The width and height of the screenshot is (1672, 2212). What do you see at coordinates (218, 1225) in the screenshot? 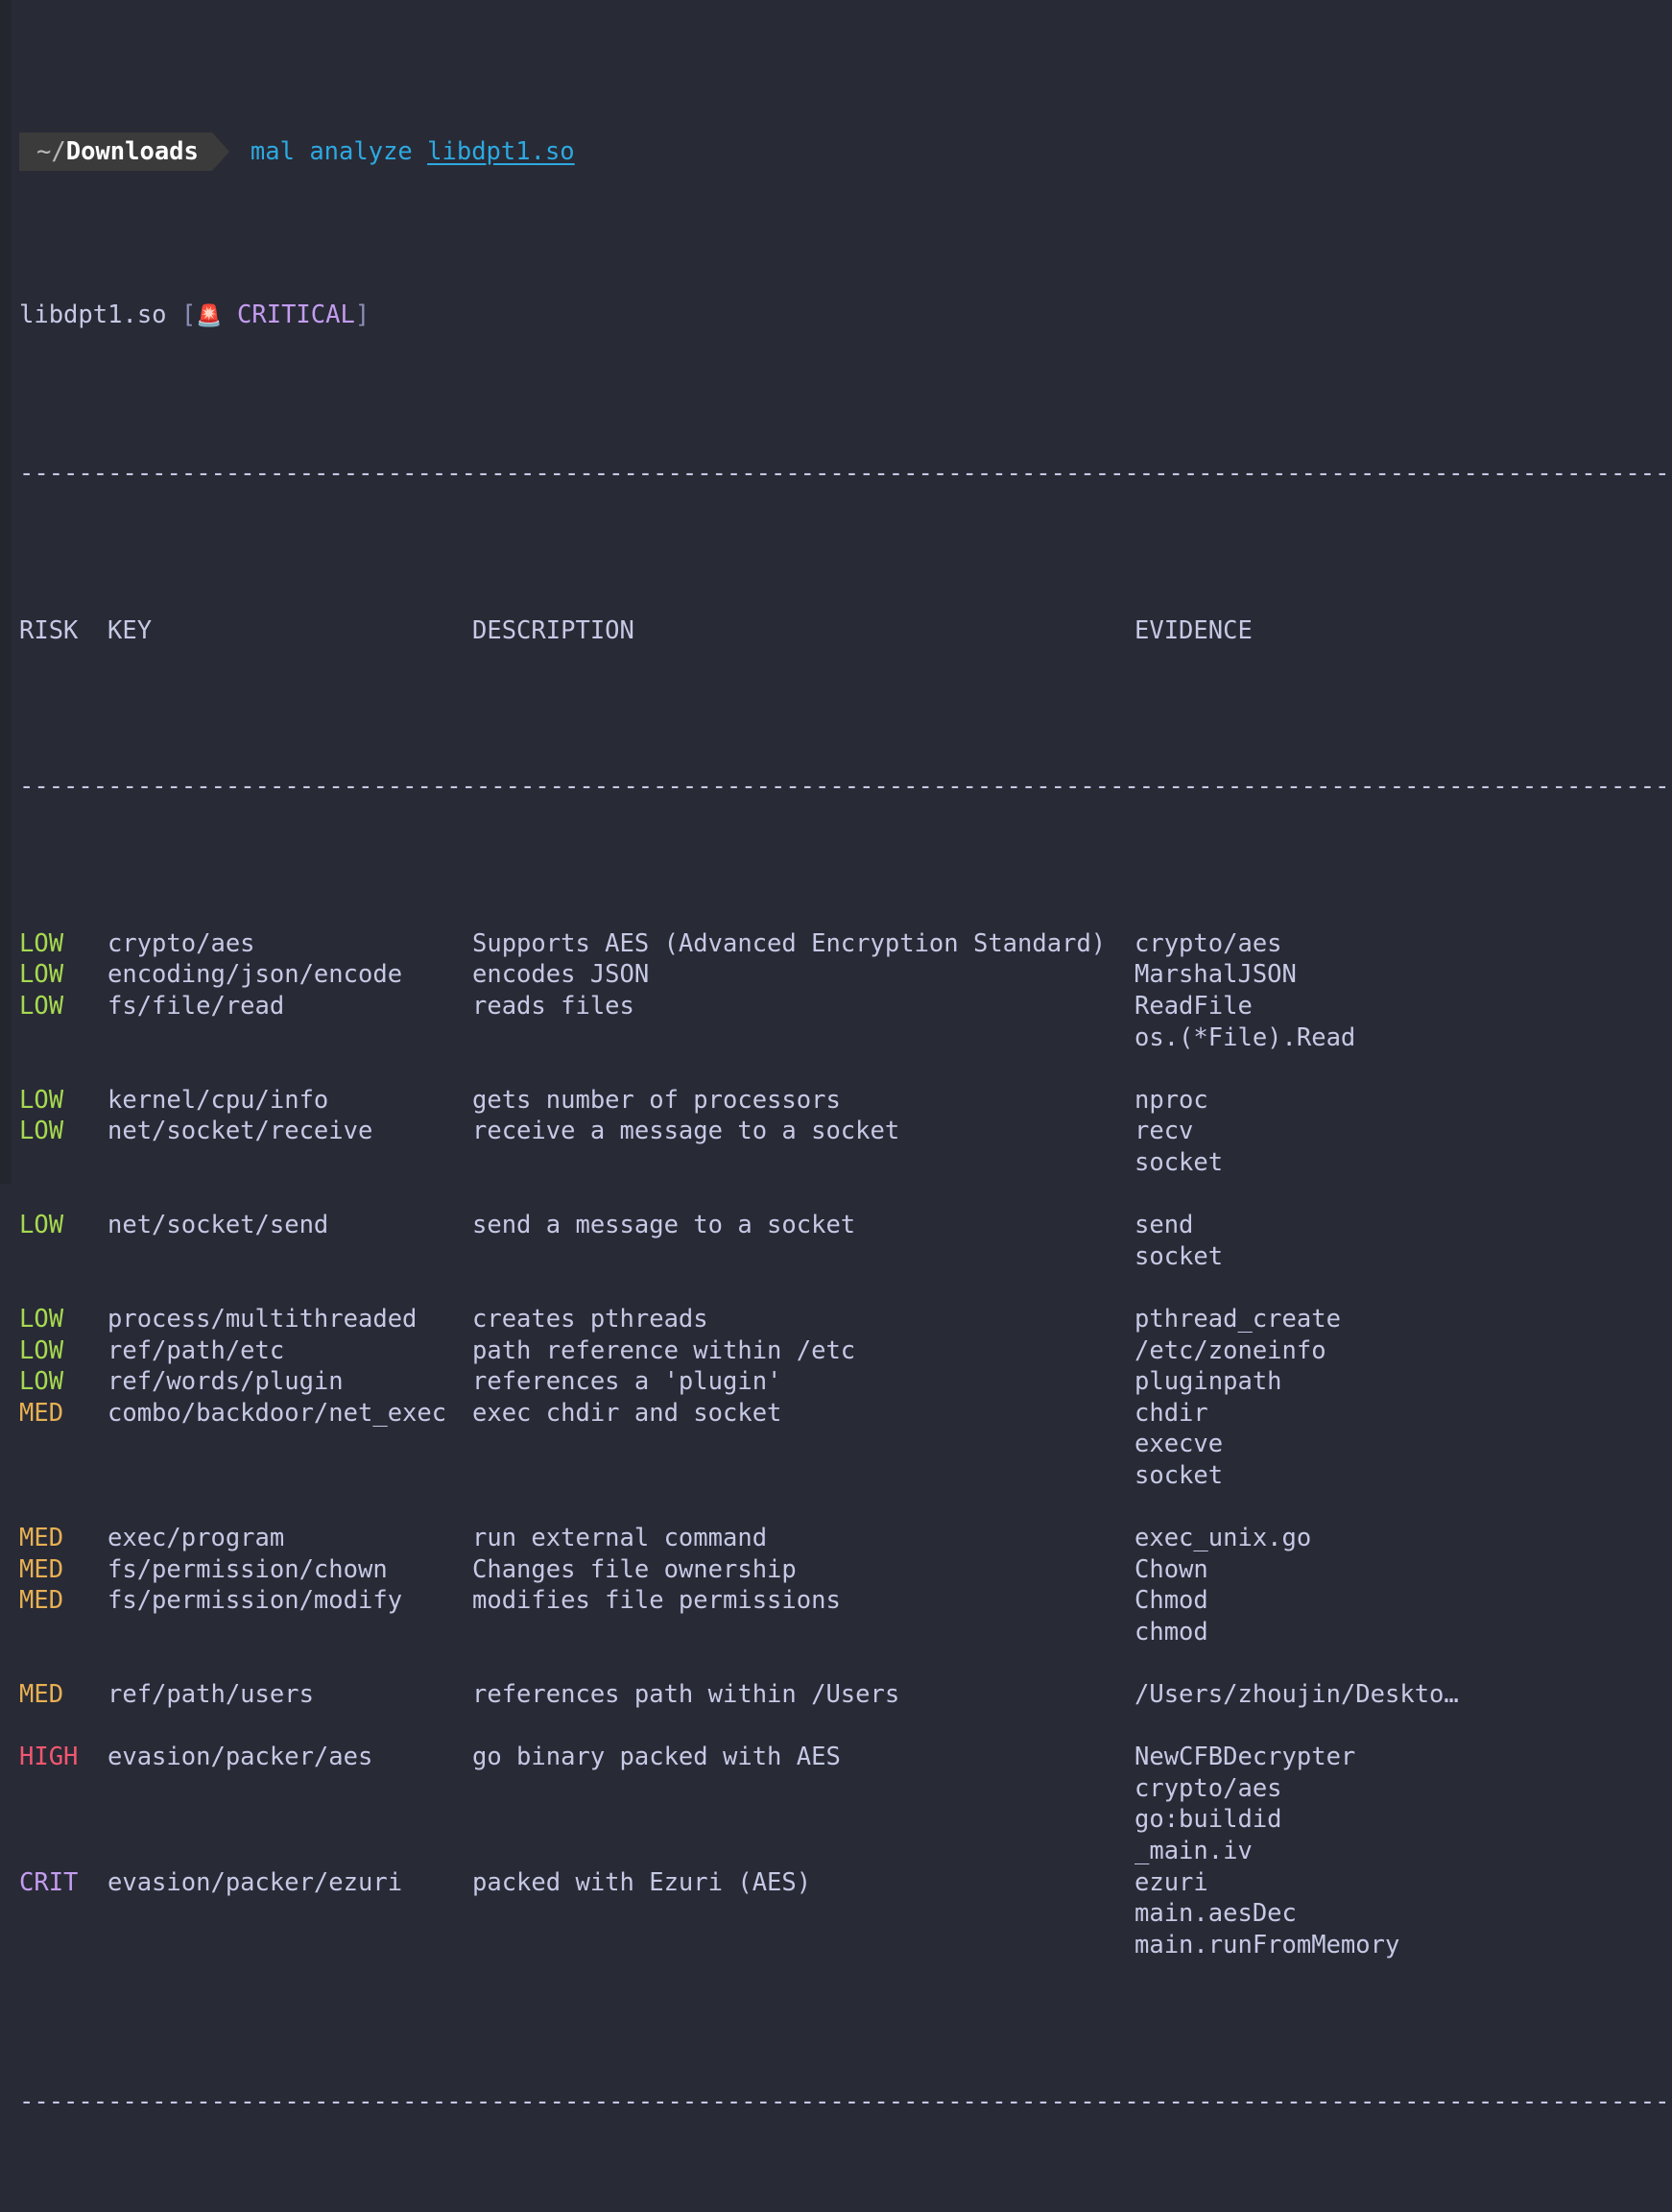
I see `cell-key: net/socket/send` at bounding box center [218, 1225].